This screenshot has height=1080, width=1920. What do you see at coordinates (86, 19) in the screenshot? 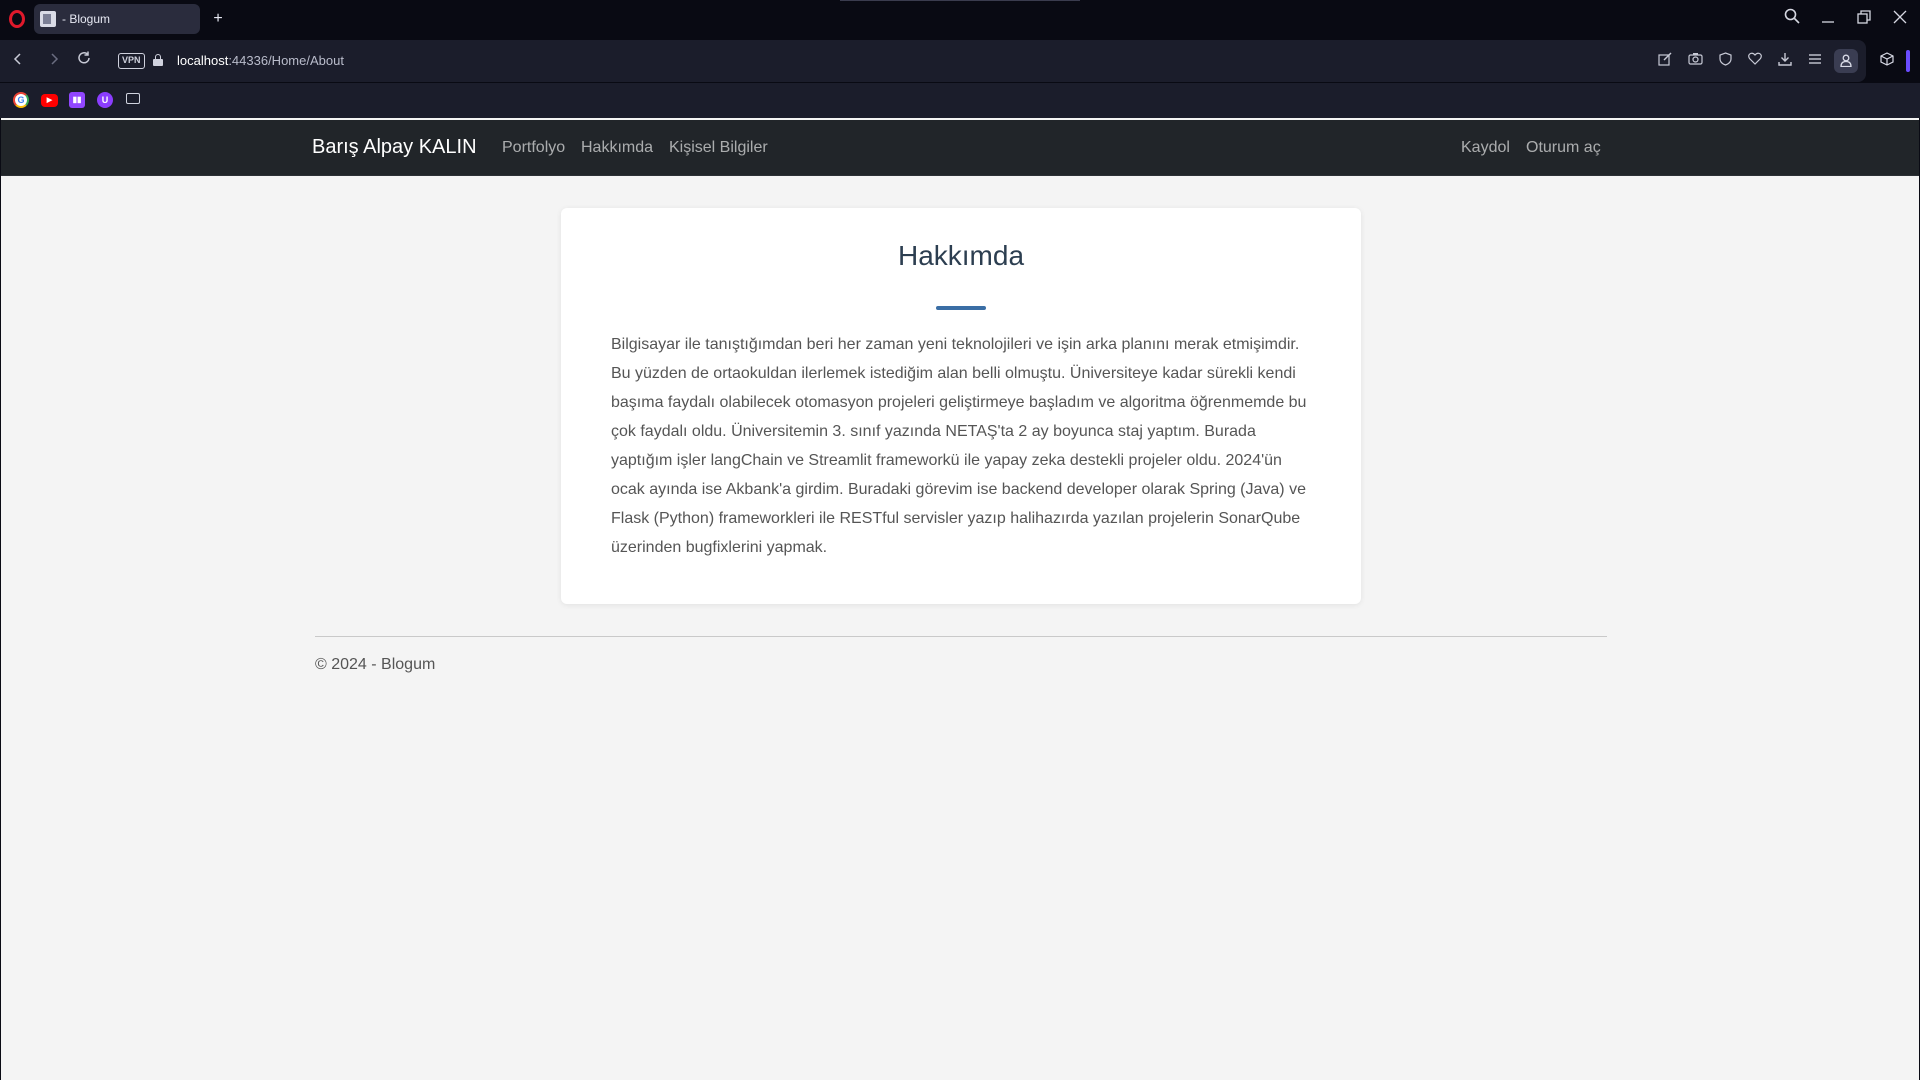
I see `tab-title: - Blogum` at bounding box center [86, 19].